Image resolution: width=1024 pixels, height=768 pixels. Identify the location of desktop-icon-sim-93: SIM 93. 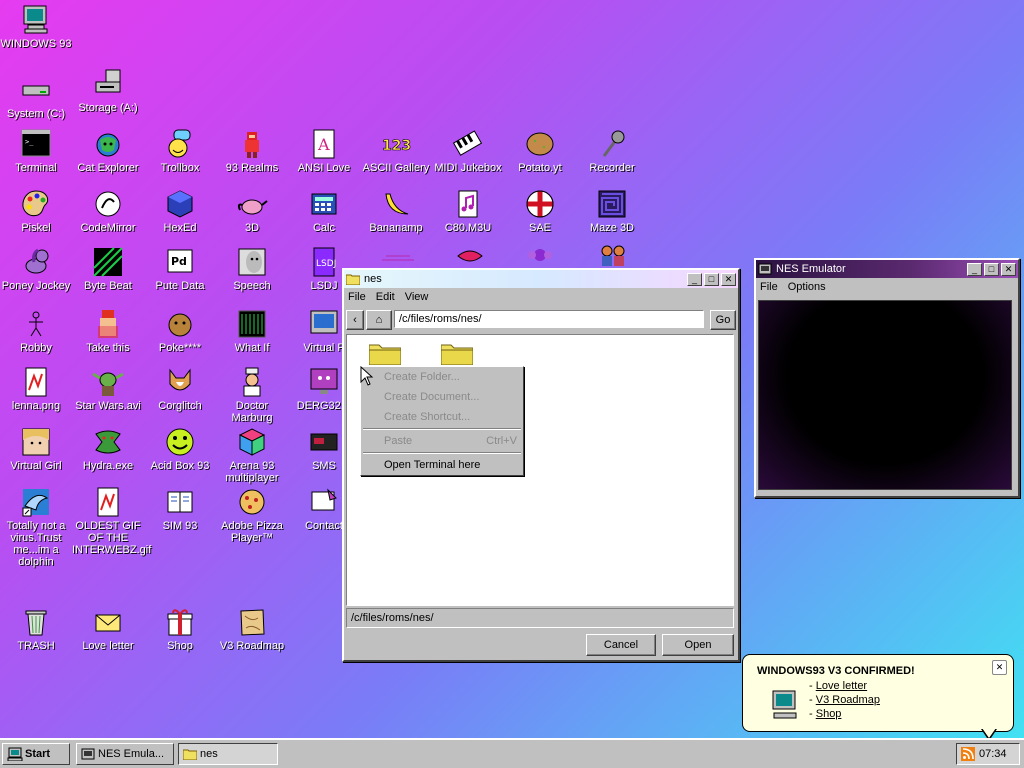
(180, 509).